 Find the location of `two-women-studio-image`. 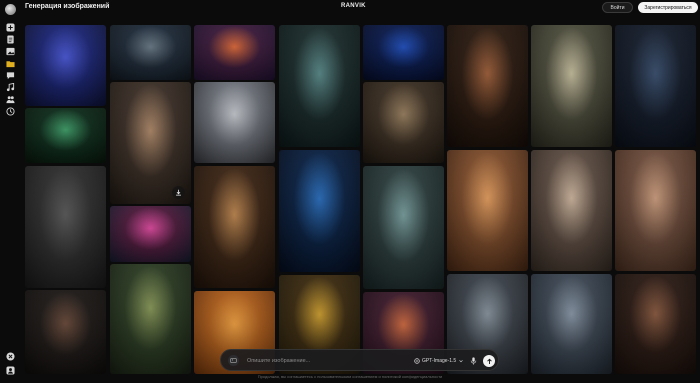

two-women-studio-image is located at coordinates (571, 210).